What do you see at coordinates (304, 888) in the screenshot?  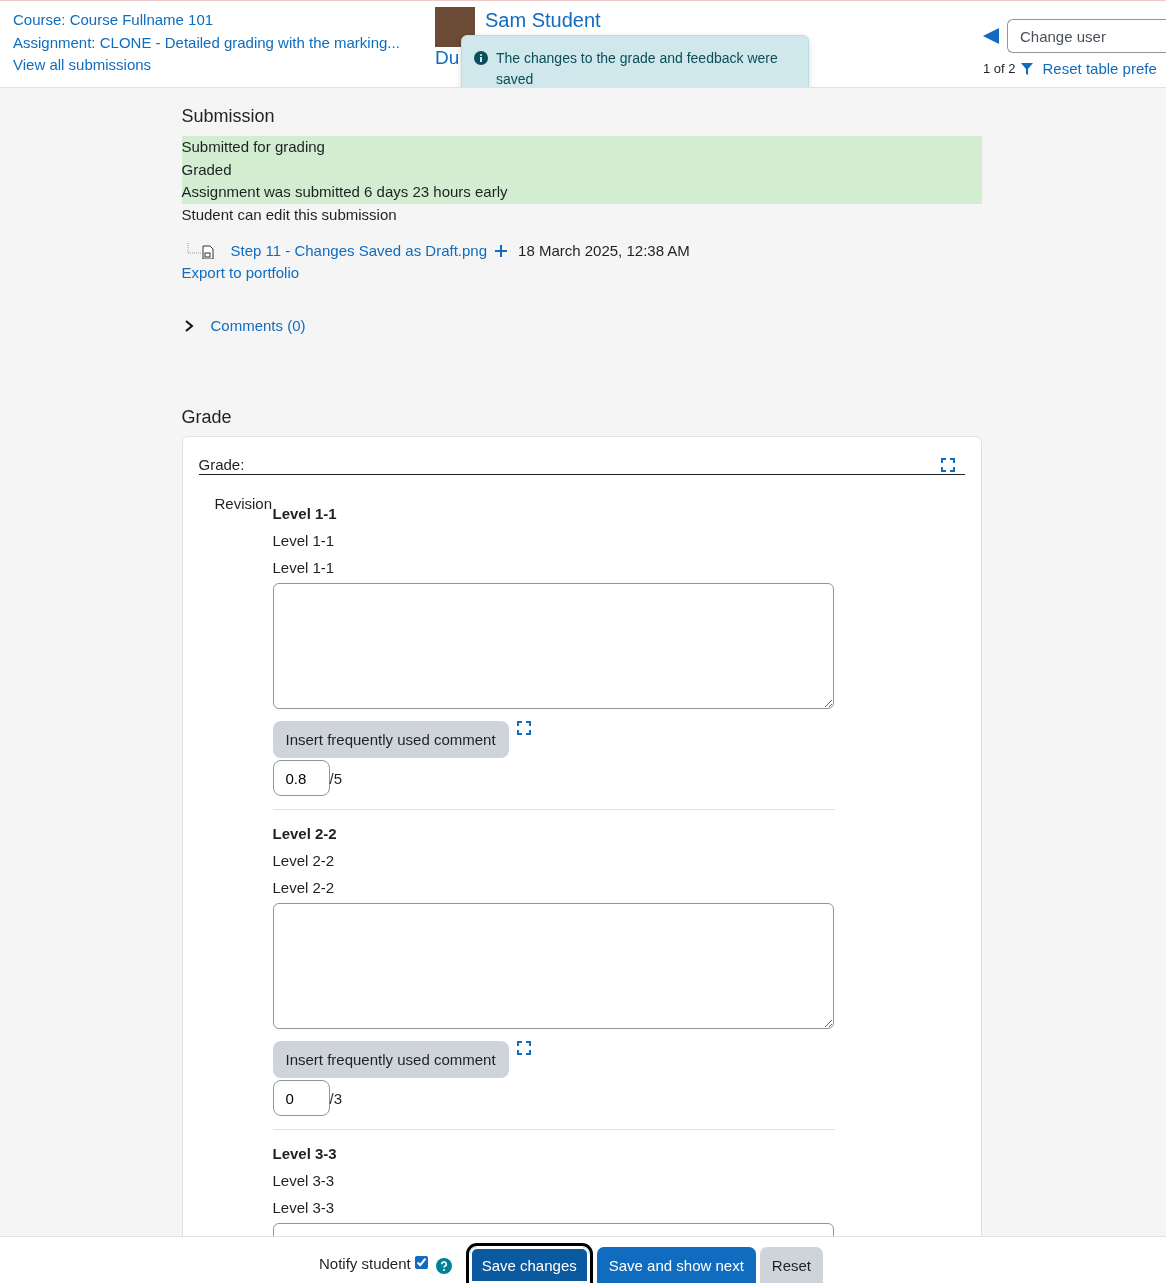 I see `criterion-remark: Level 2-2` at bounding box center [304, 888].